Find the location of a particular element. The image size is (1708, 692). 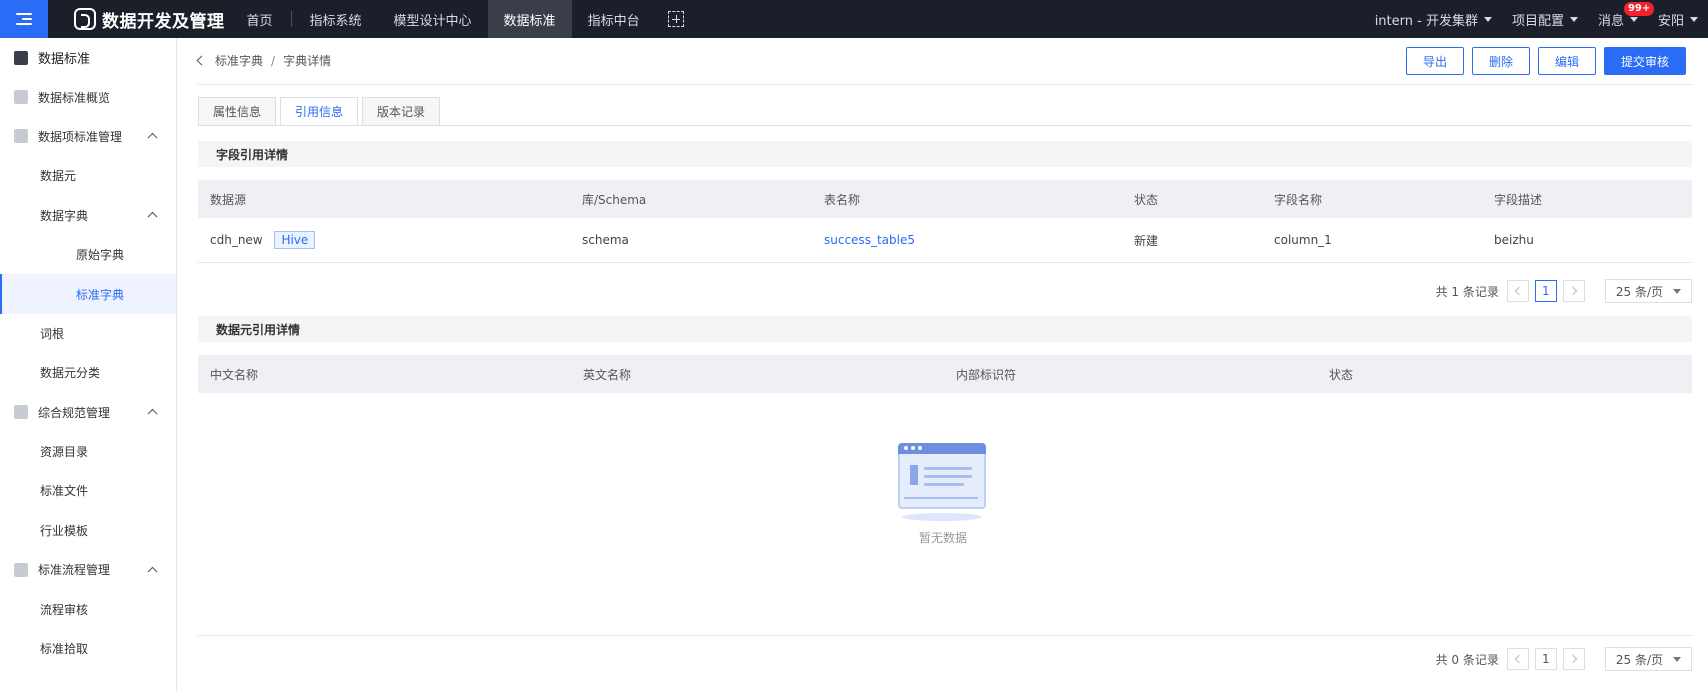

source-name: cdh_new is located at coordinates (236, 240).